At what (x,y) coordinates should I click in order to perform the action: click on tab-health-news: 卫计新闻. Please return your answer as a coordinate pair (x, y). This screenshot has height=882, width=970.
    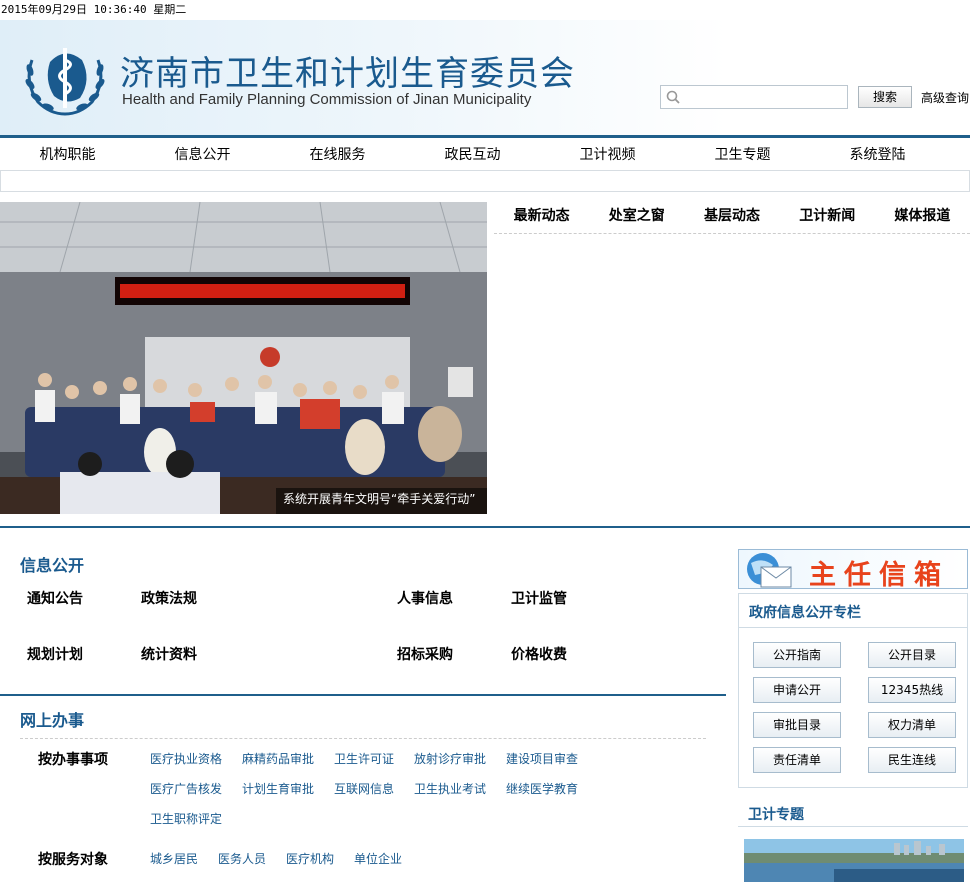
    Looking at the image, I should click on (827, 217).